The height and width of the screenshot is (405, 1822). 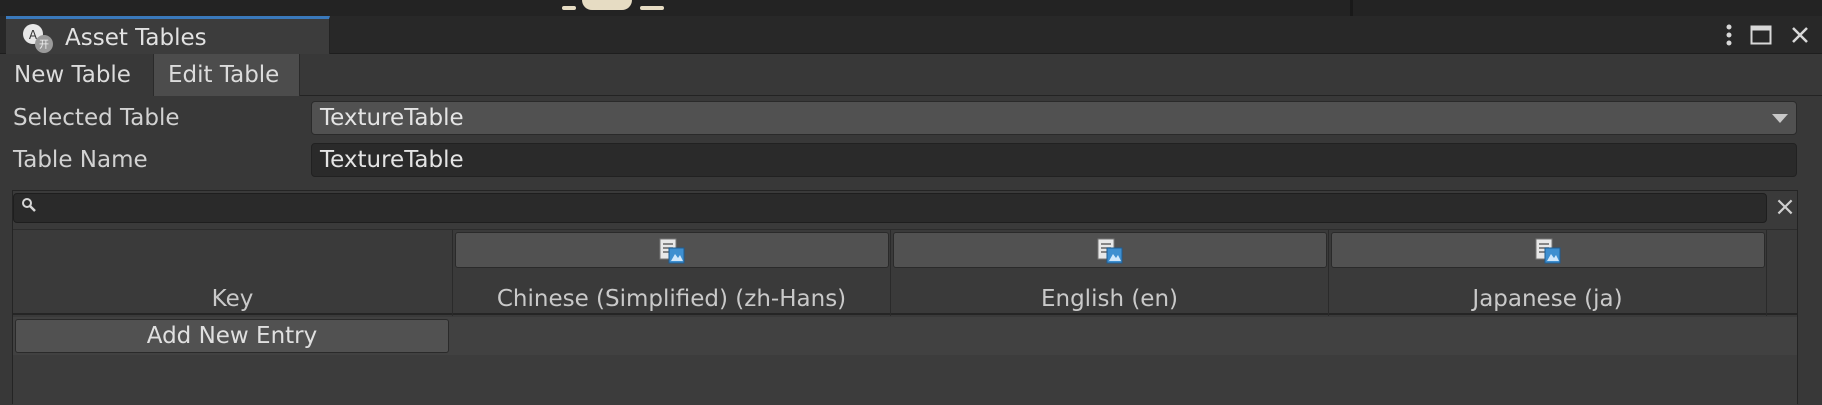 I want to click on column-header-ja: Japanese (ja), so click(x=1548, y=273).